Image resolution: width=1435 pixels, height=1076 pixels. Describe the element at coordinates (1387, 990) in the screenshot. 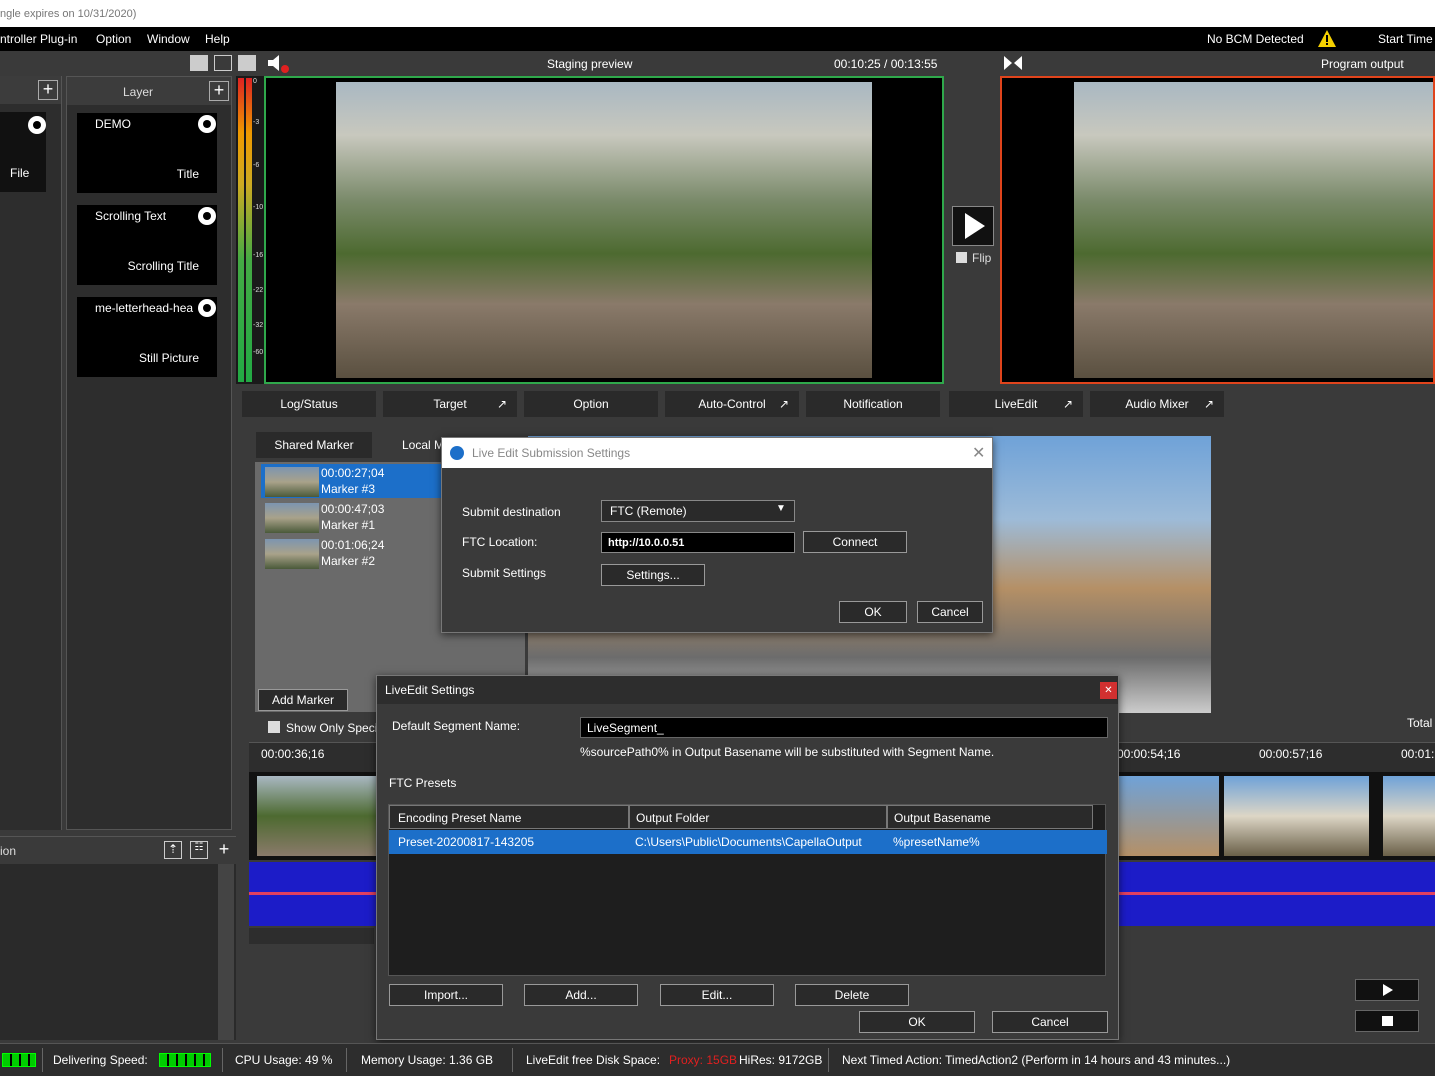

I see `play-button` at that location.